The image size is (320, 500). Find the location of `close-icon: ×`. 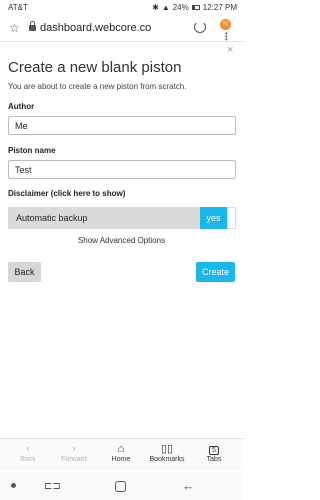

close-icon: × is located at coordinates (230, 50).